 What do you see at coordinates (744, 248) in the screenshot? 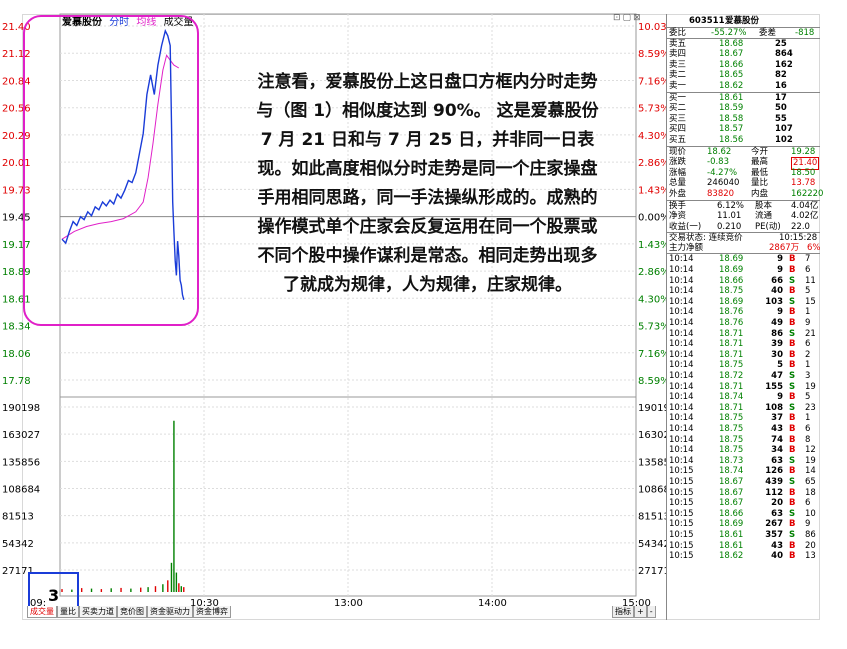
I see `main-fund-row: 主力净额 2867万 6%` at bounding box center [744, 248].